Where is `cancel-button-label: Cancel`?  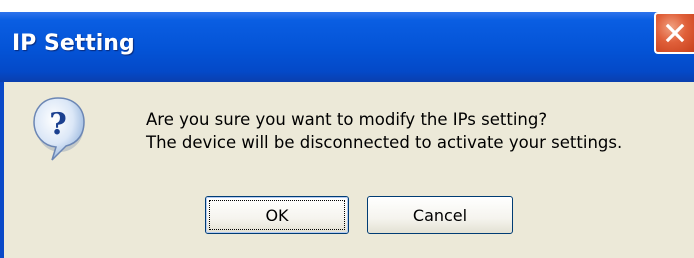 cancel-button-label: Cancel is located at coordinates (440, 215).